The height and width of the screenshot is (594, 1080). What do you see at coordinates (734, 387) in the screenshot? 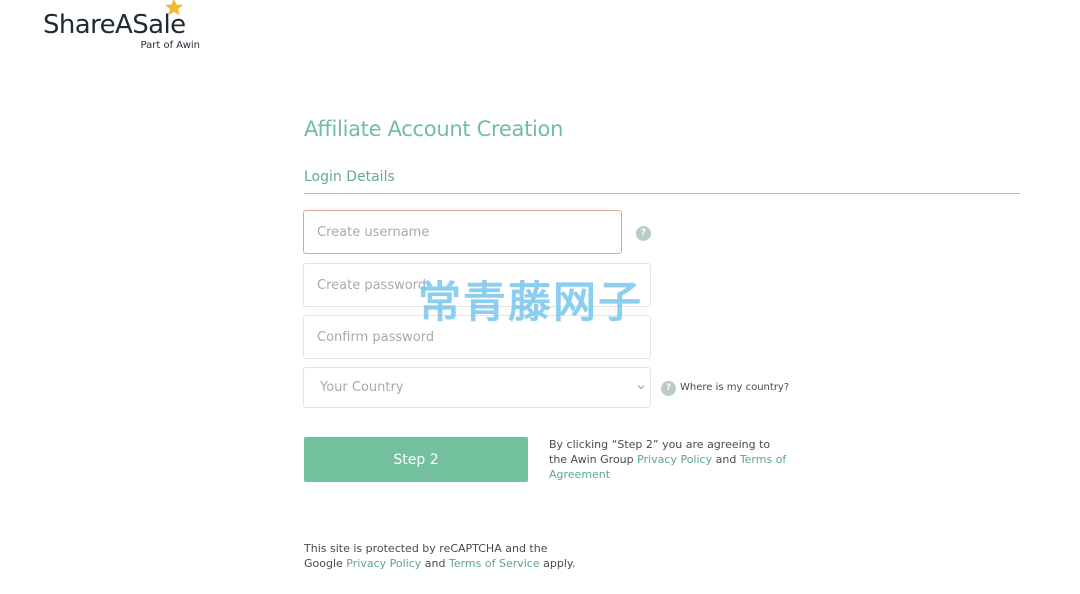
I see `where-is-my-country-link: Where is my country?` at bounding box center [734, 387].